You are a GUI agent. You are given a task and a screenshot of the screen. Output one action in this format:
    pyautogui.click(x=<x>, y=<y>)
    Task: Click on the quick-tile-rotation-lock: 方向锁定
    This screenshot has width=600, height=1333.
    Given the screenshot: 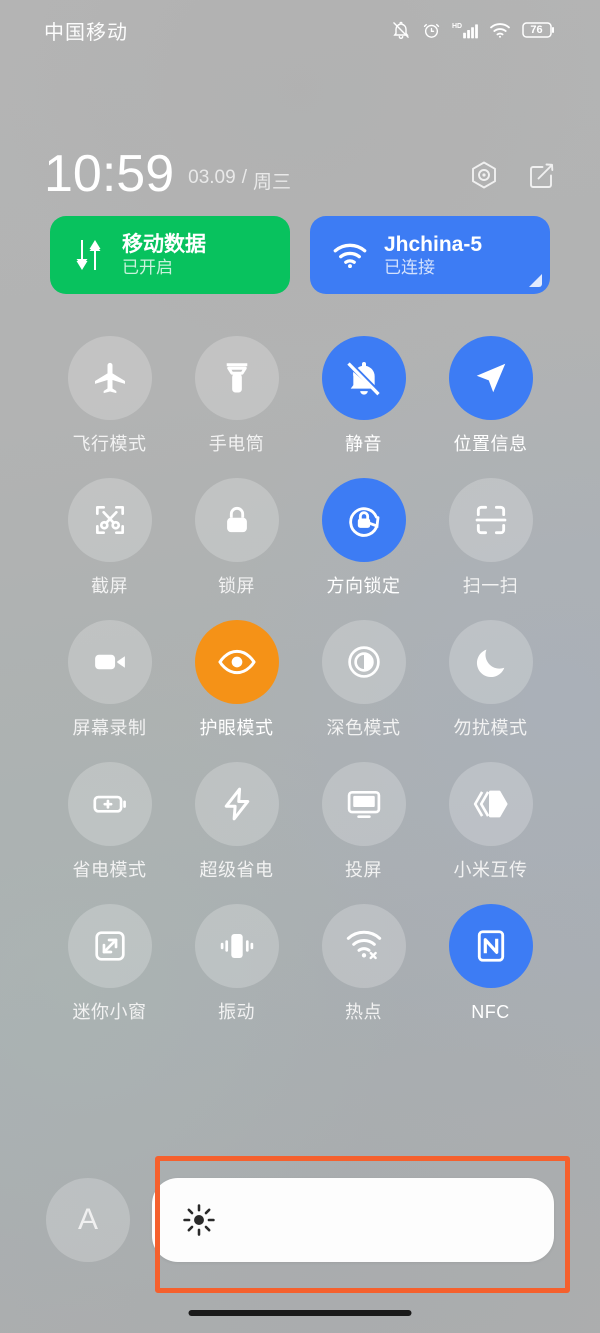 What is the action you would take?
    pyautogui.click(x=363, y=537)
    